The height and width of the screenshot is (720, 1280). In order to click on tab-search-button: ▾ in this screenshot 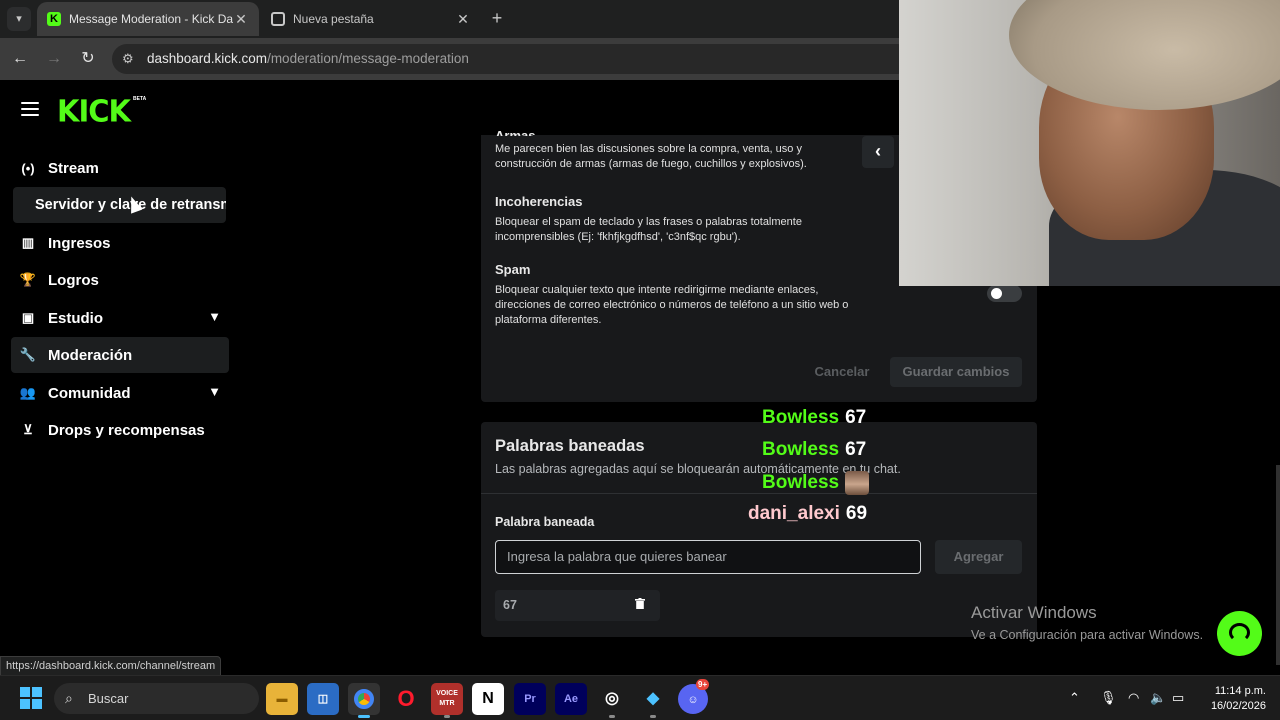, I will do `click(19, 19)`.